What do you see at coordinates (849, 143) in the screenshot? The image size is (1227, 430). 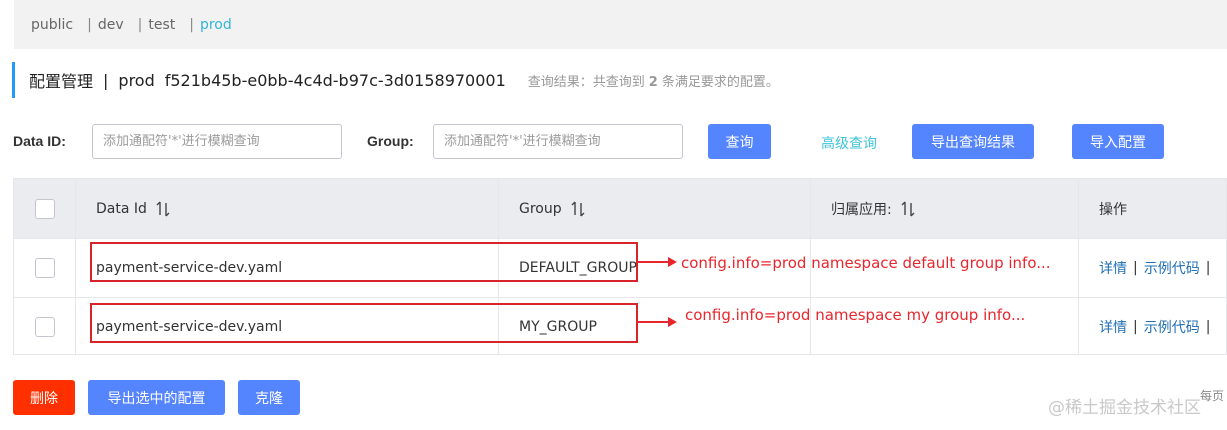 I see `advanced-query-link: 高级查询` at bounding box center [849, 143].